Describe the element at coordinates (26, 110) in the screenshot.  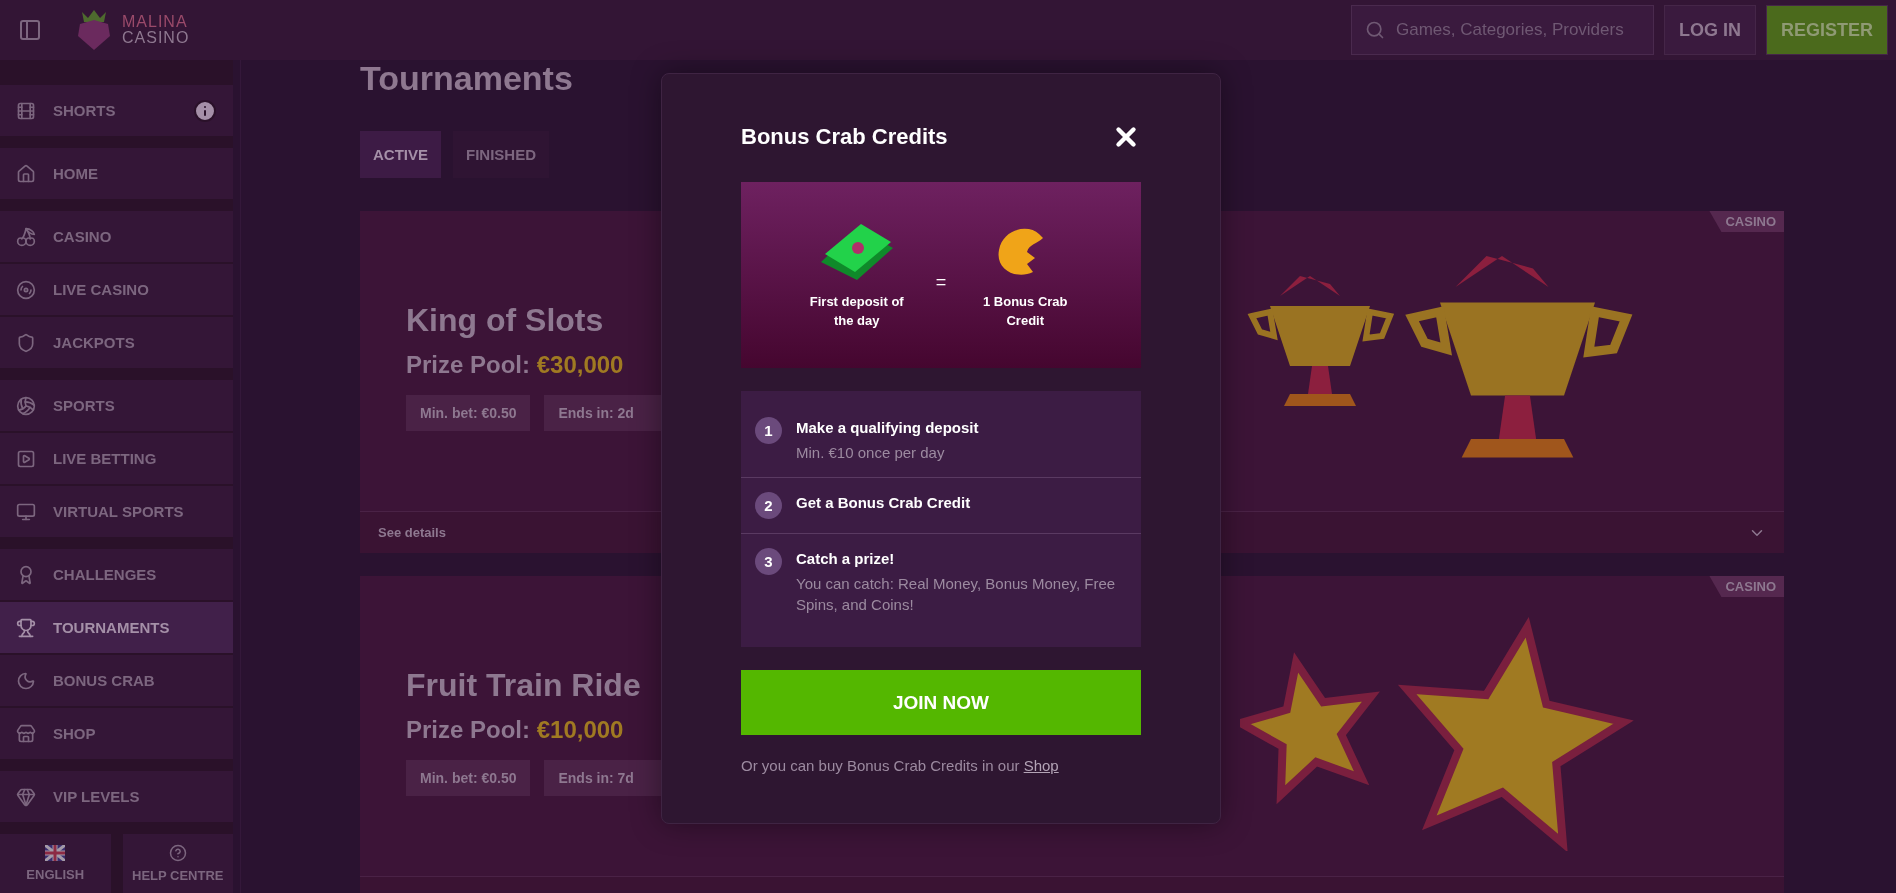
I see `film-icon` at that location.